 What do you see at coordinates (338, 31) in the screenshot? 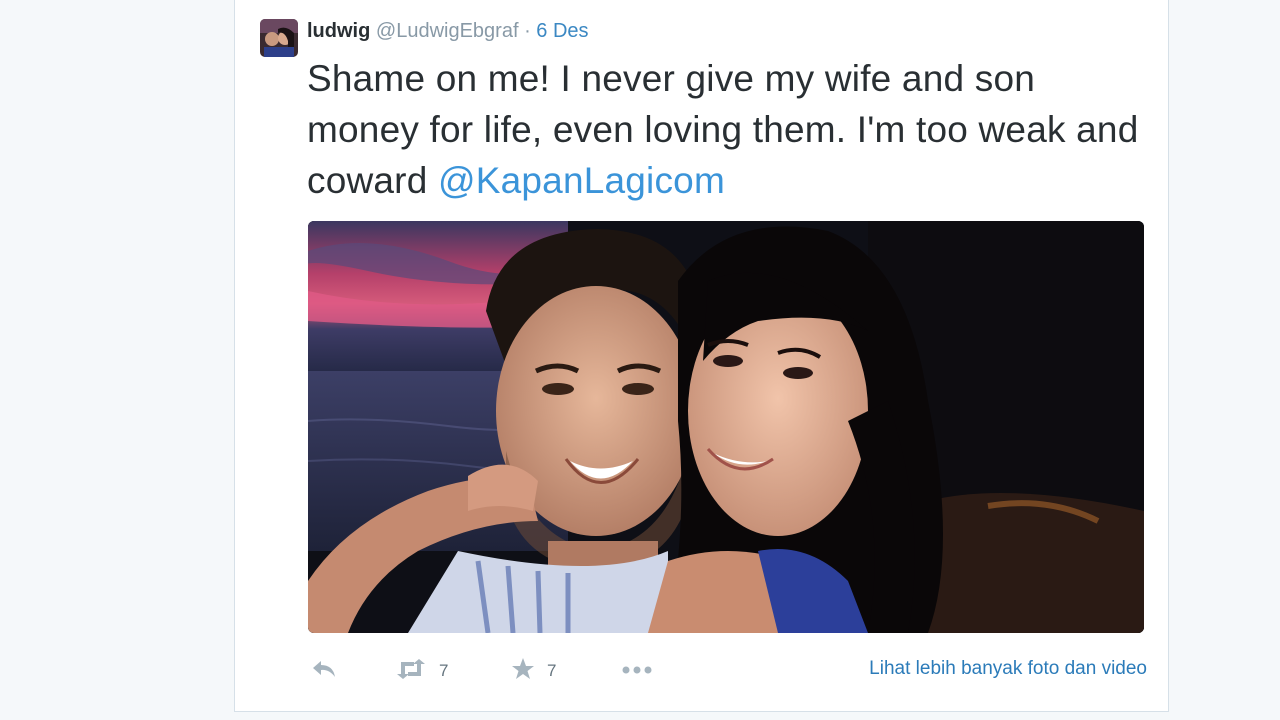
I see `author-name: ludwig` at bounding box center [338, 31].